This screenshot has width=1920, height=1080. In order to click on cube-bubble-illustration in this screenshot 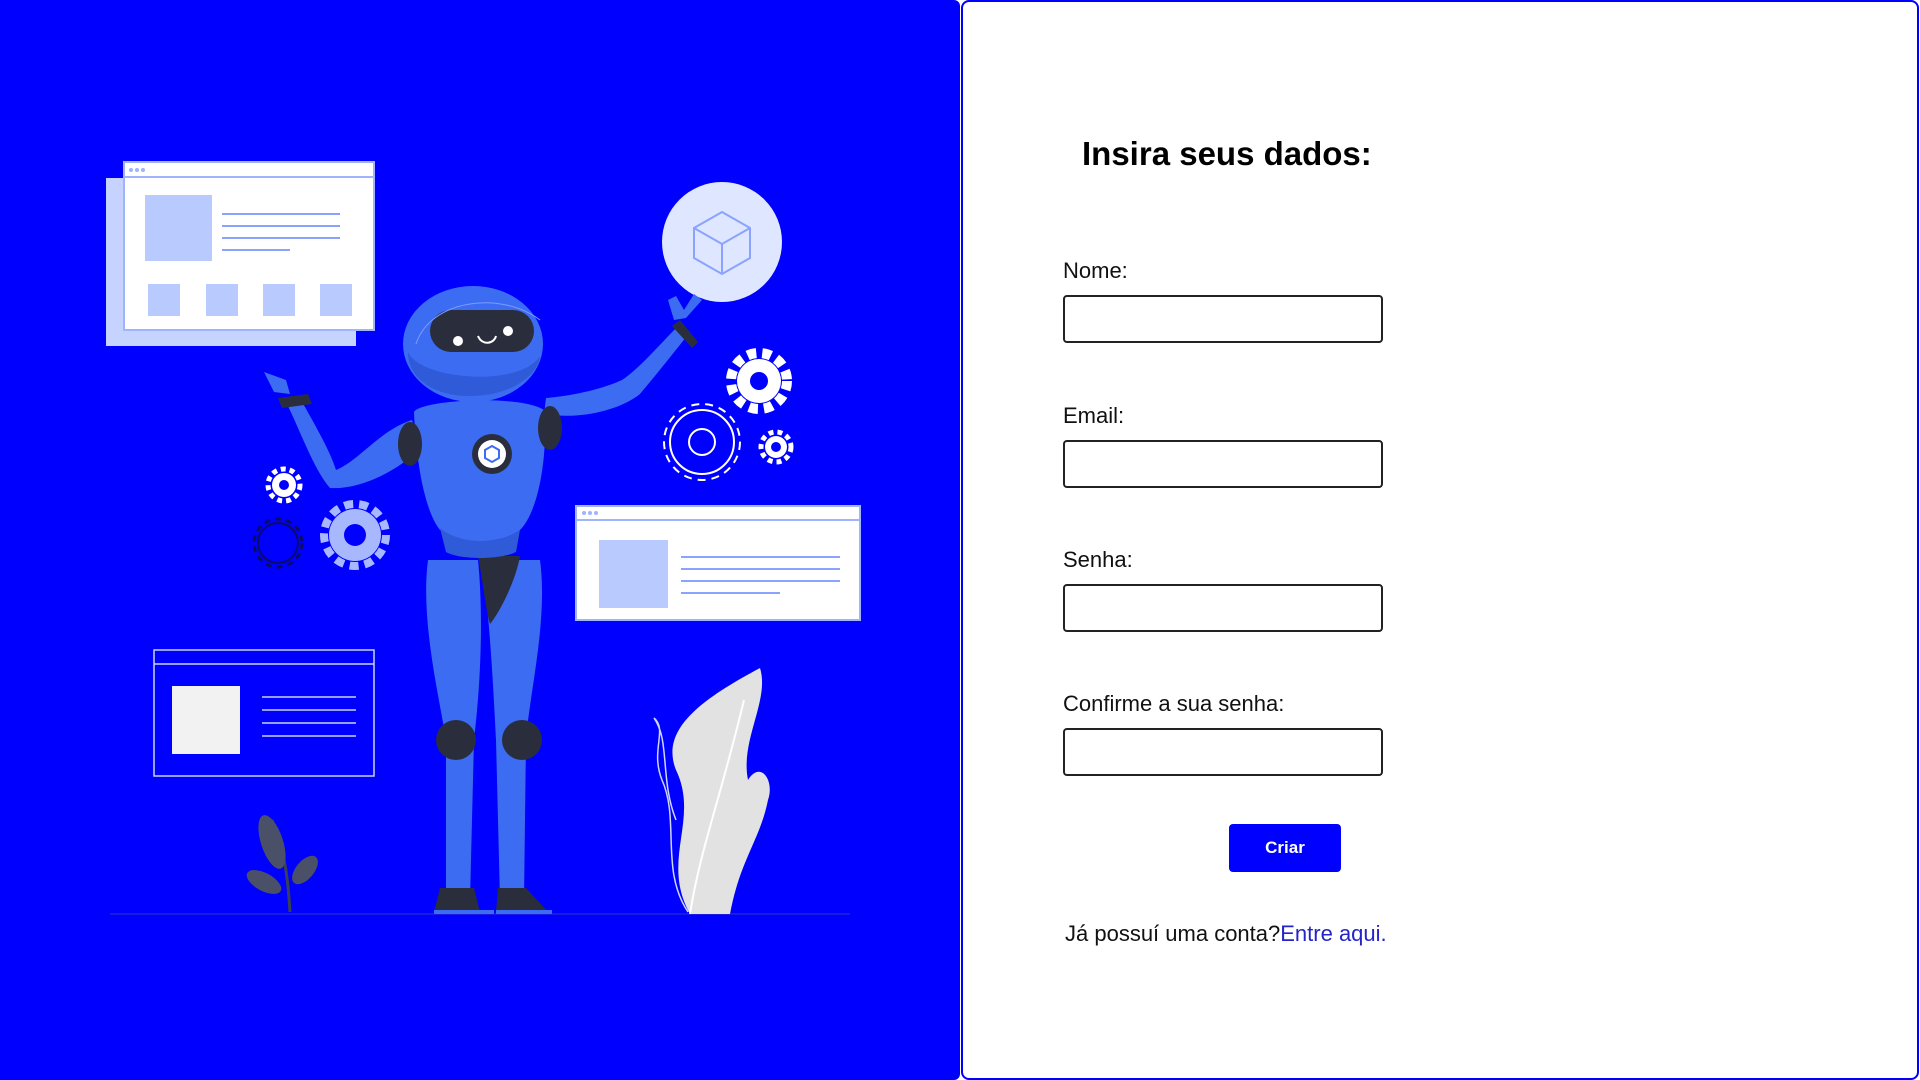, I will do `click(722, 242)`.